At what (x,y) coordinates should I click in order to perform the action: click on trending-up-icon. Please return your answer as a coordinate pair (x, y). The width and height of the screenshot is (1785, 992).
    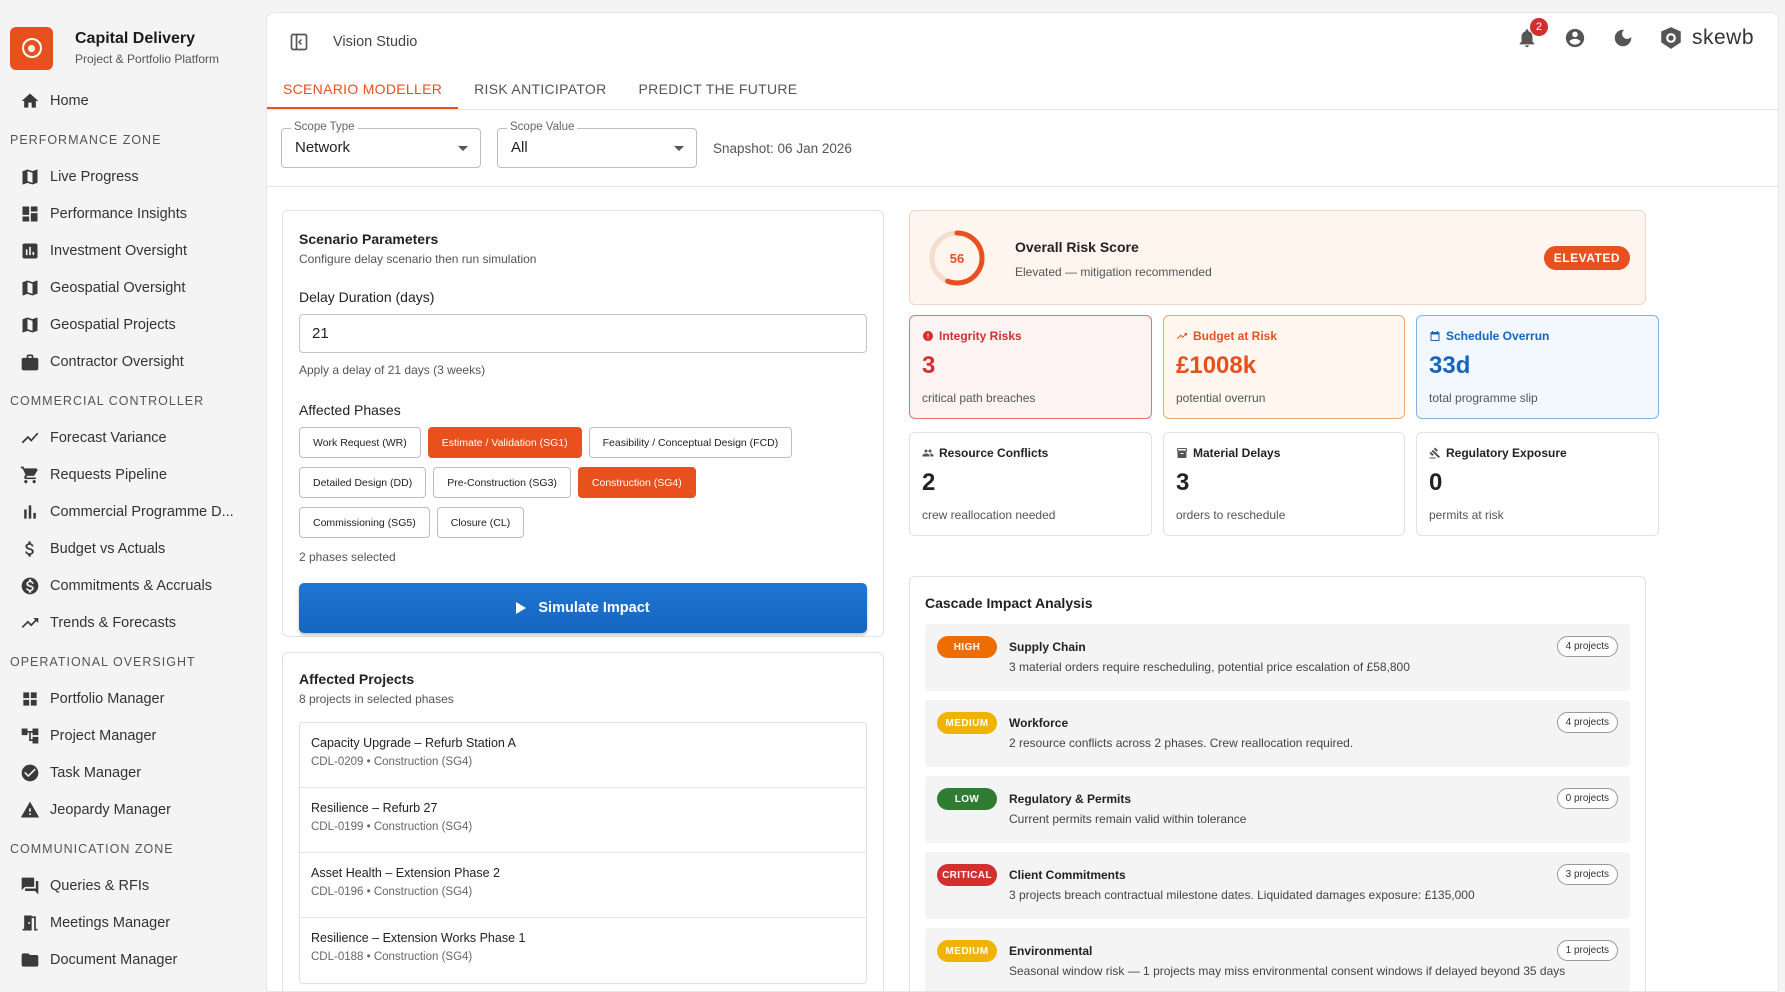
    Looking at the image, I should click on (30, 623).